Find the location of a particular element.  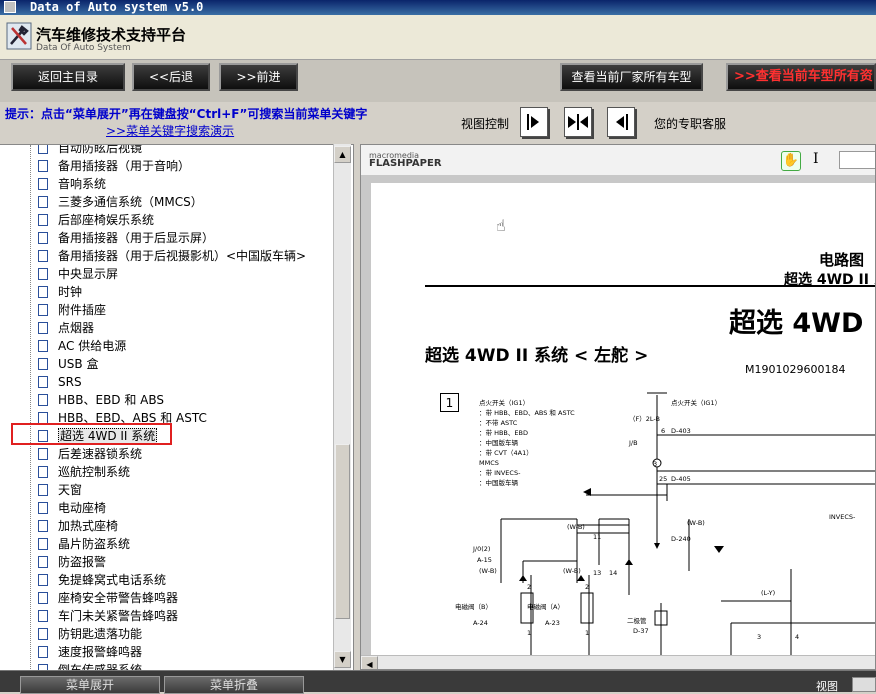

tree-item: 时钟 is located at coordinates (60, 292).